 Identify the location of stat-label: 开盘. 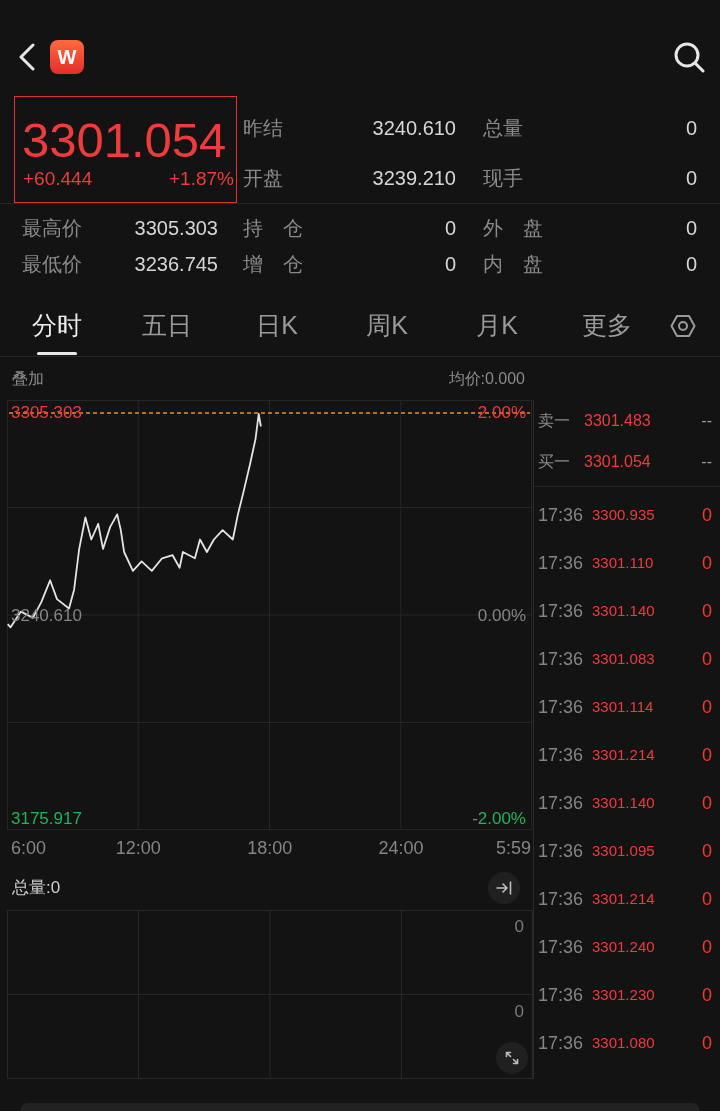
(263, 178).